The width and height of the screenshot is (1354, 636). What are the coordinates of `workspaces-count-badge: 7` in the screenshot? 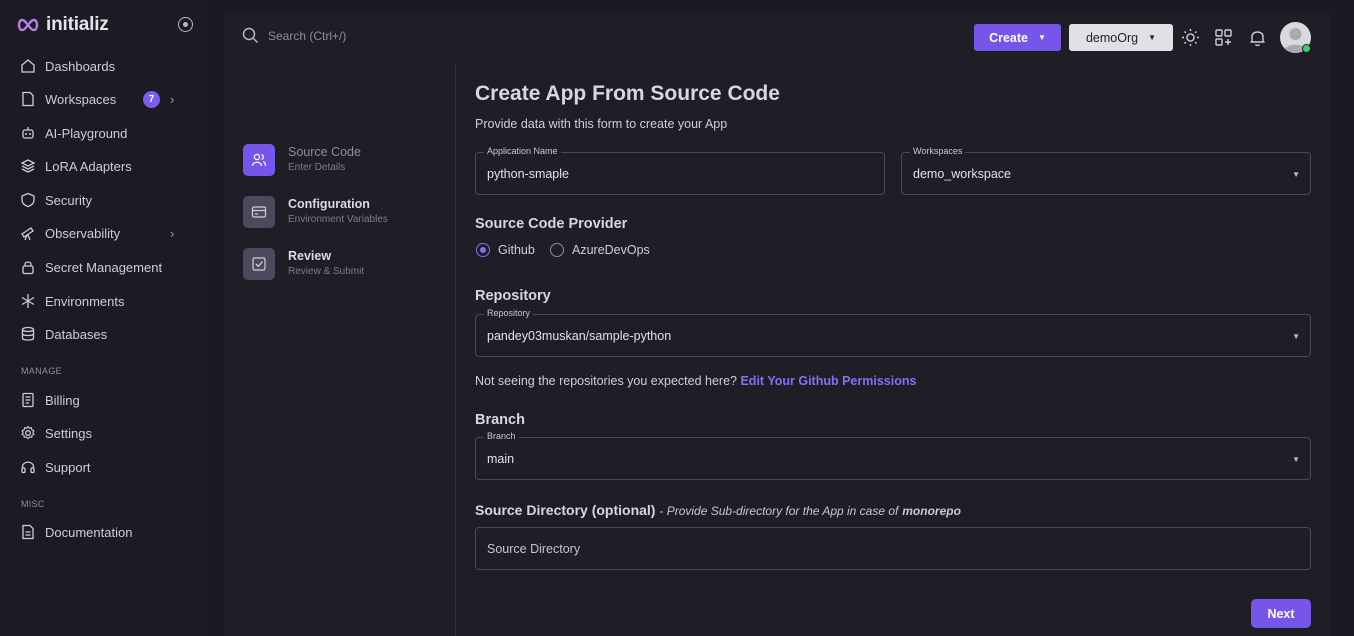 It's located at (151, 99).